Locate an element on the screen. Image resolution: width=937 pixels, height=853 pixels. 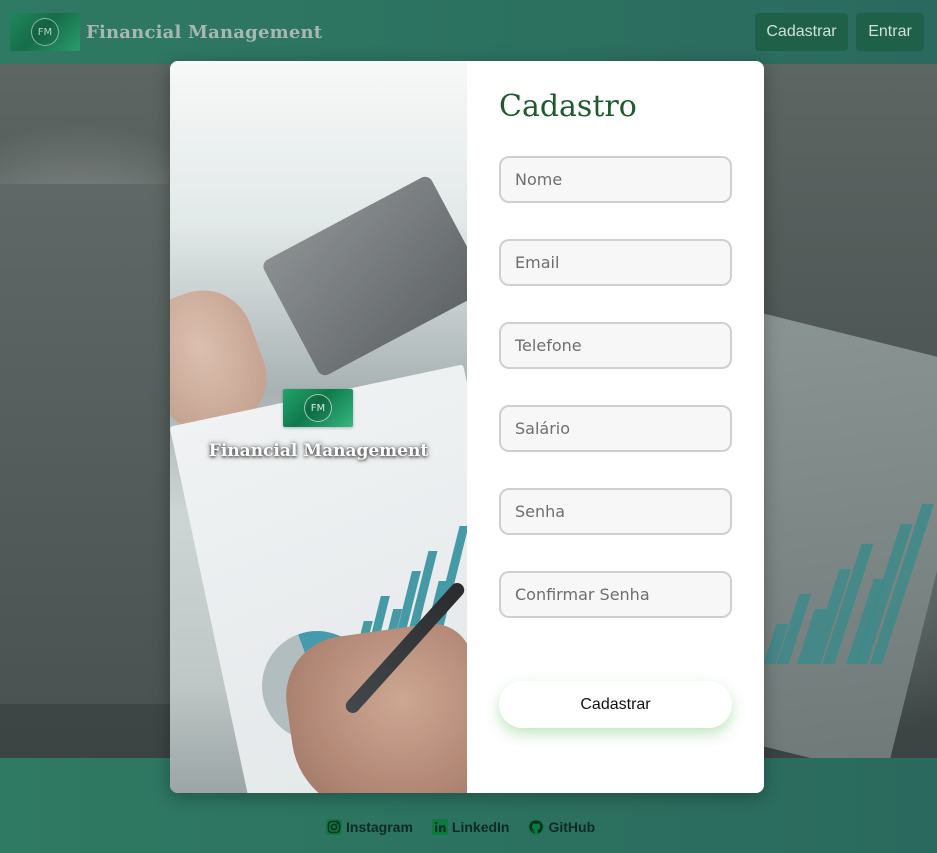
hero-bar-chart-graphic is located at coordinates (848, 564).